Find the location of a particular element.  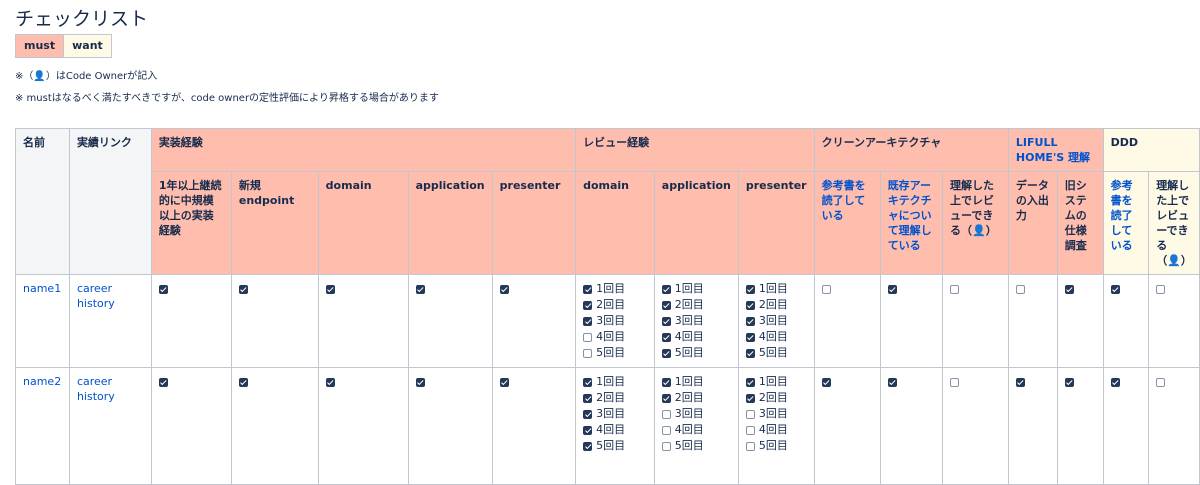

member-name-link: name1 is located at coordinates (42, 288).